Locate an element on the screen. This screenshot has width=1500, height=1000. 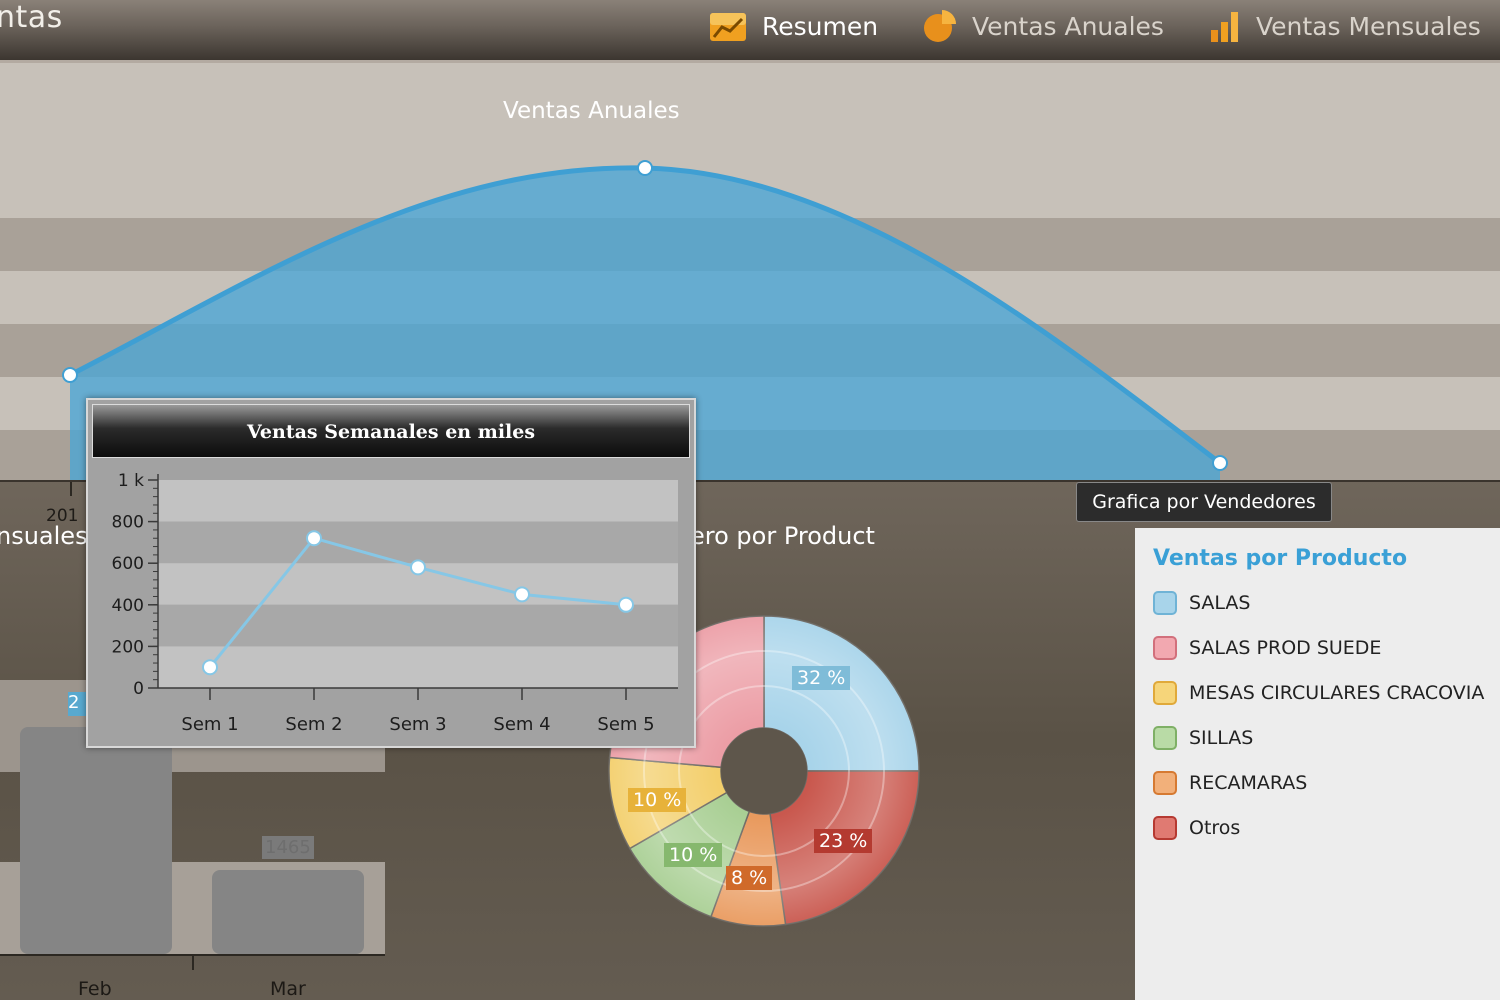
donut-hole is located at coordinates (764, 771).